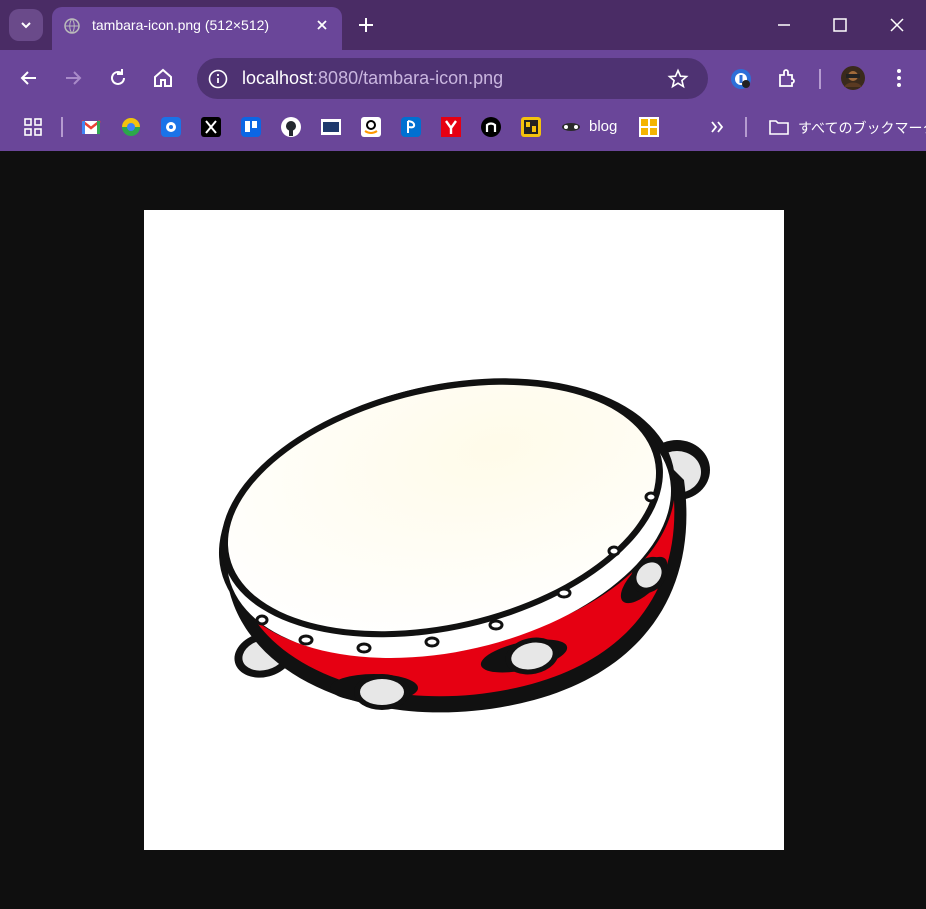 Image resolution: width=926 pixels, height=909 pixels. What do you see at coordinates (571, 127) in the screenshot?
I see `blog-icon` at bounding box center [571, 127].